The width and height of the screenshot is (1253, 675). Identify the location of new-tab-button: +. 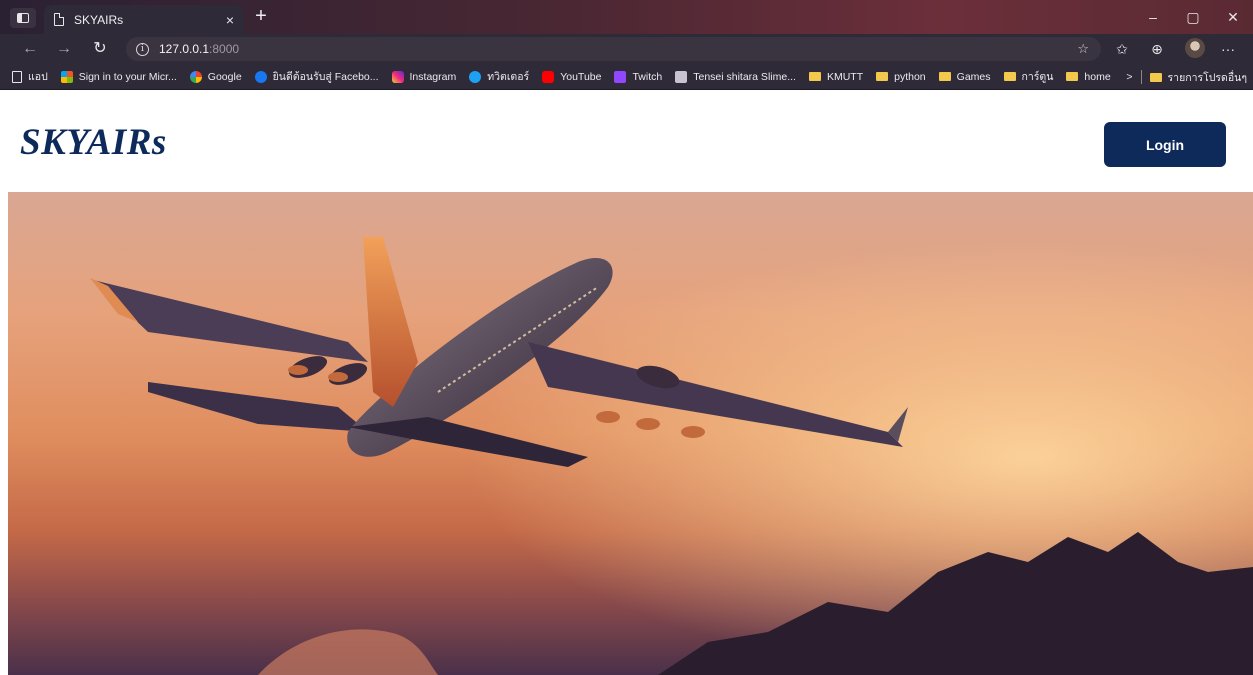
(261, 17).